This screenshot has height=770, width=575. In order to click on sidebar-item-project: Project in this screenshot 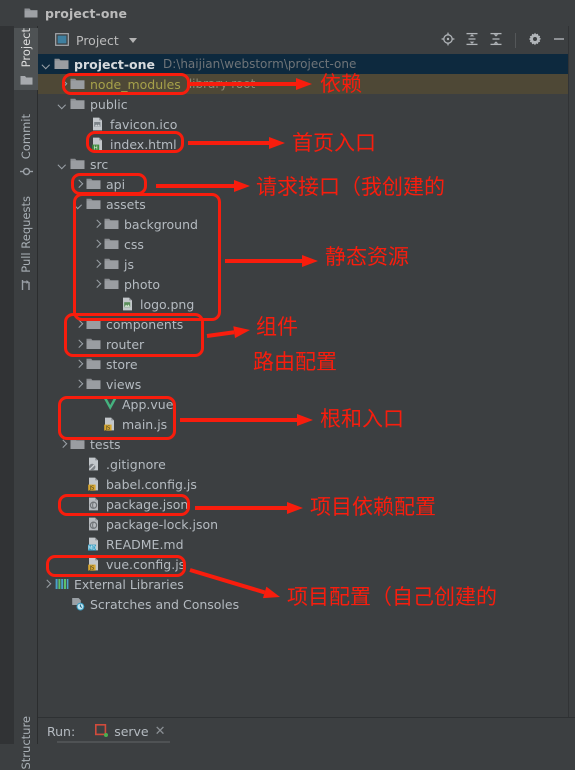, I will do `click(26, 59)`.